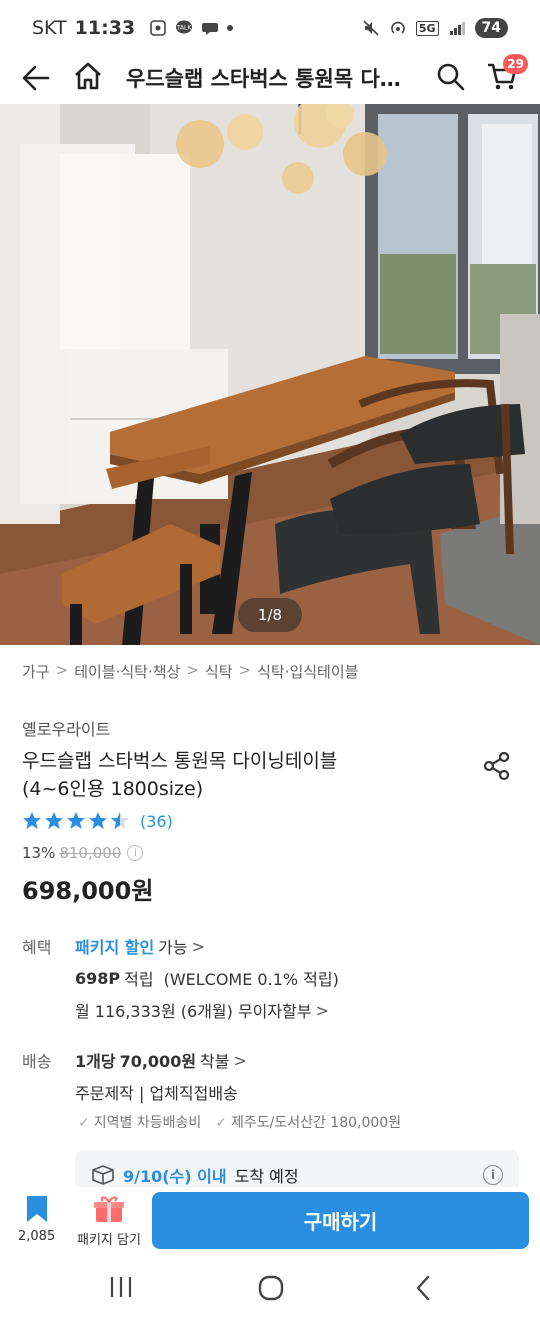 The width and height of the screenshot is (540, 1320). I want to click on installment-link: 월 116,333원 (6개월) 무이자할부 >, so click(202, 1010).